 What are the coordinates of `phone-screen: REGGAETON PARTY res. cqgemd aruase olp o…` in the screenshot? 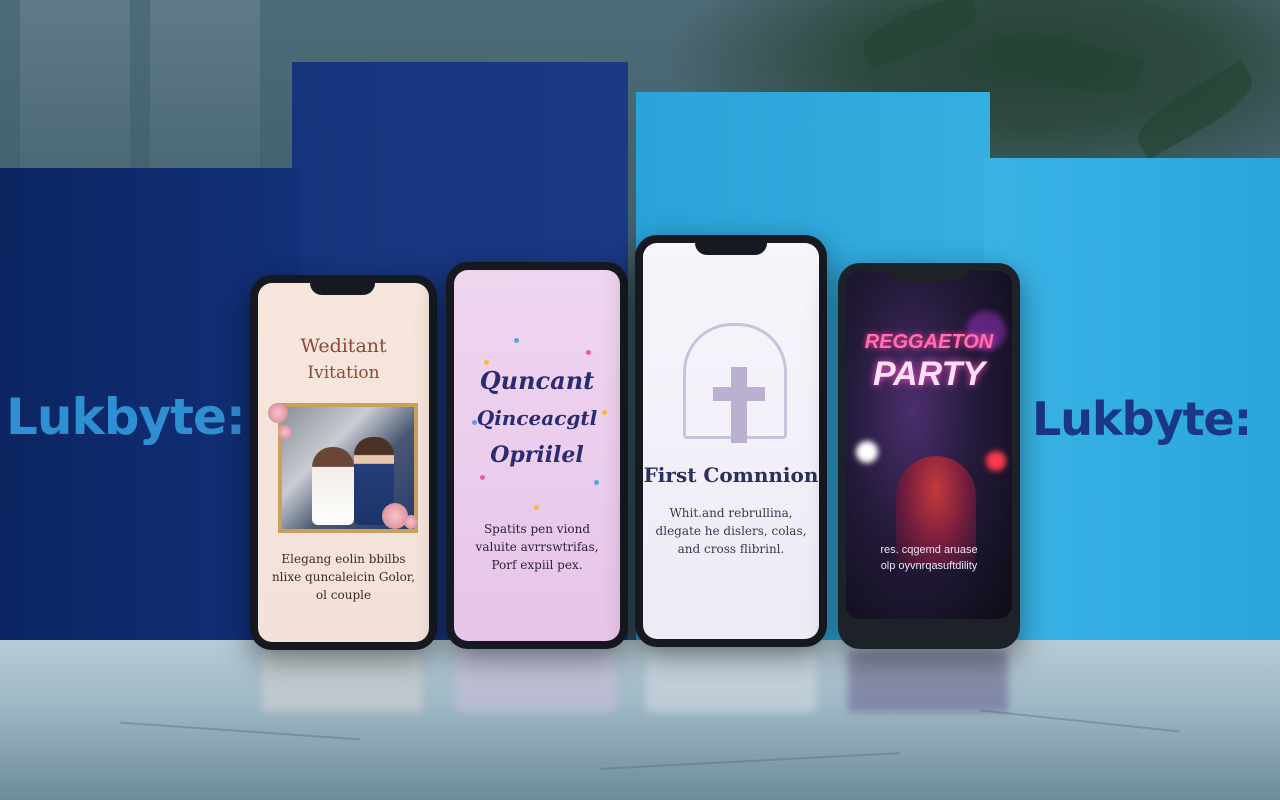 It's located at (929, 445).